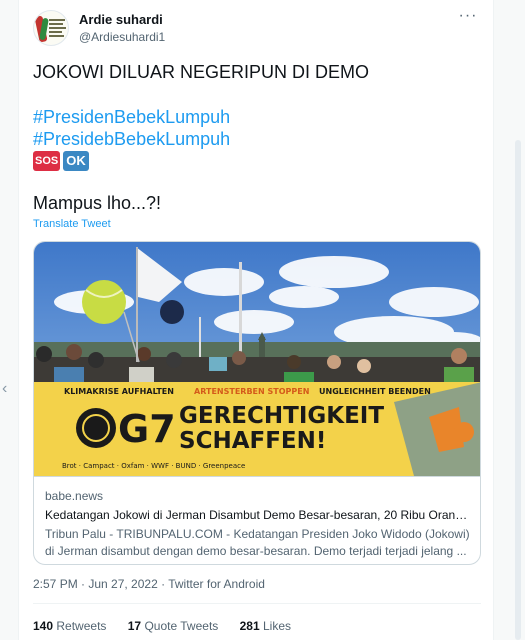  What do you see at coordinates (81, 626) in the screenshot?
I see `retweets-label: Retweets` at bounding box center [81, 626].